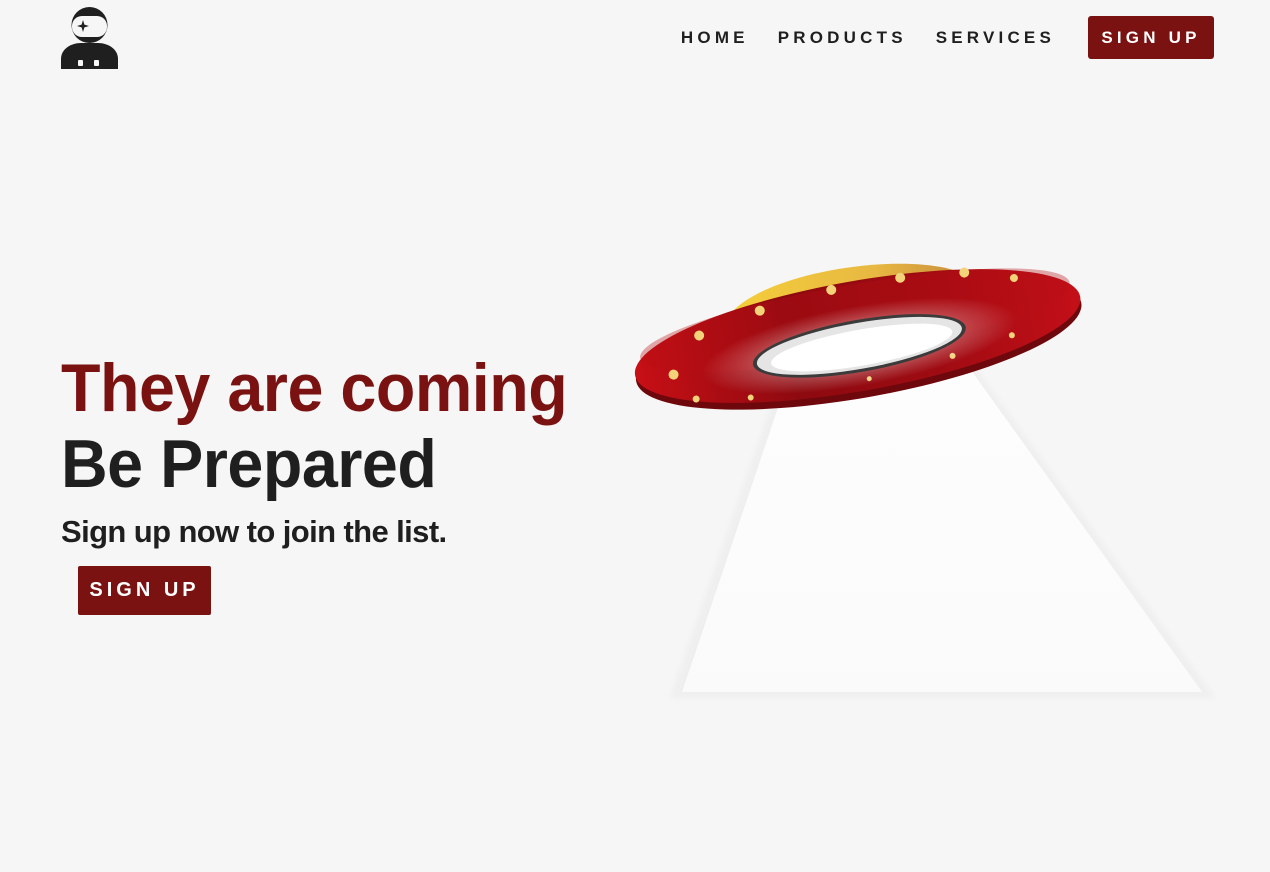  Describe the element at coordinates (314, 388) in the screenshot. I see `headline-line-1: They are coming` at that location.